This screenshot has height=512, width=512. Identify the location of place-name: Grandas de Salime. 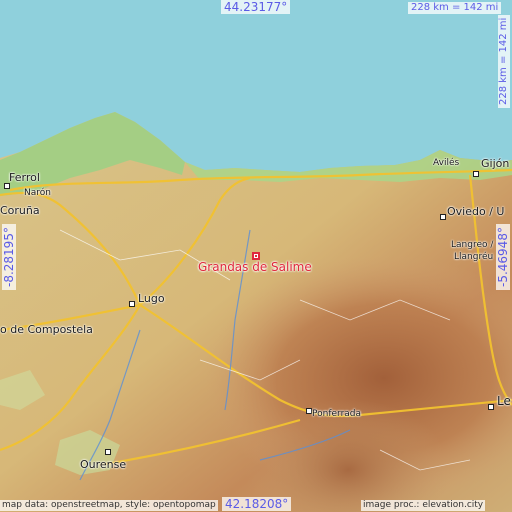
(255, 267).